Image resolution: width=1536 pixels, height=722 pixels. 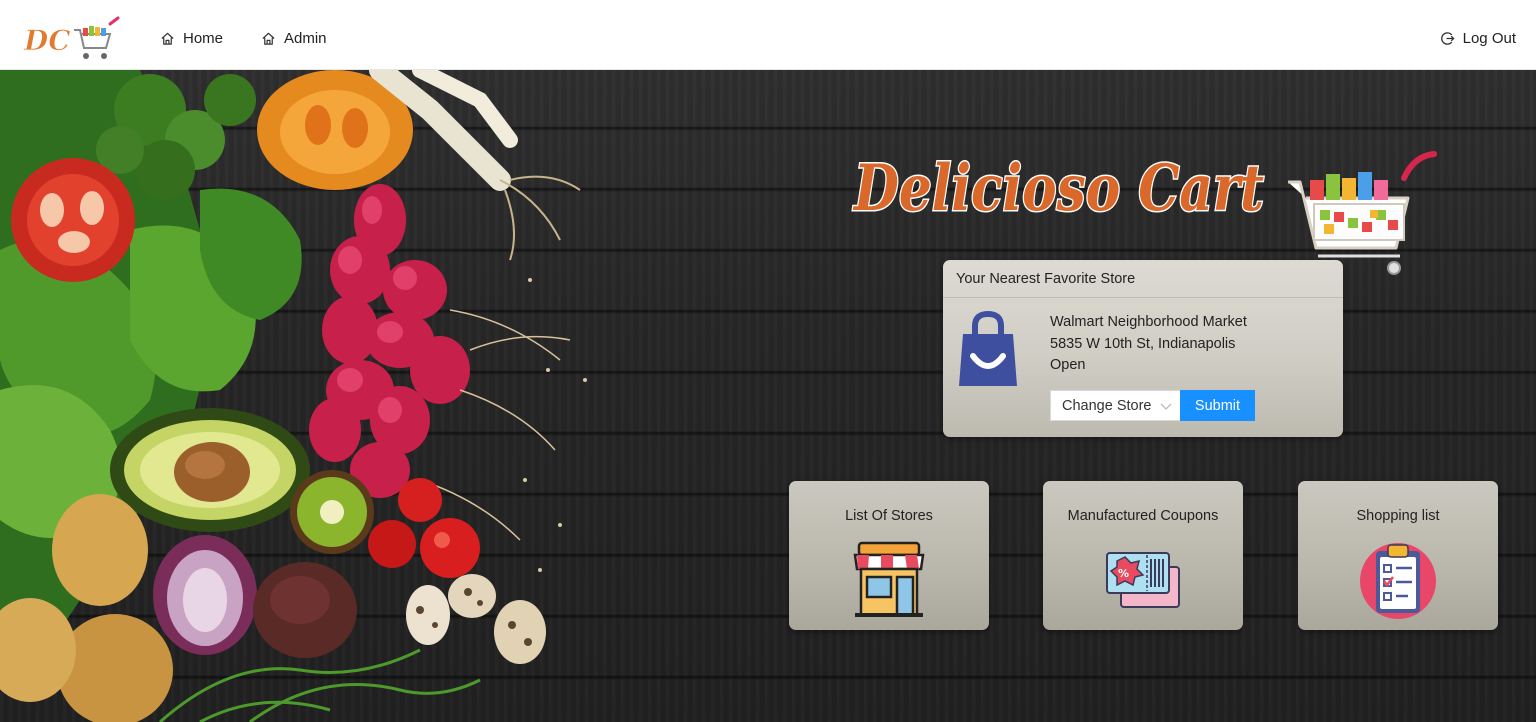 I want to click on nav-admin-link: Admin, so click(x=294, y=38).